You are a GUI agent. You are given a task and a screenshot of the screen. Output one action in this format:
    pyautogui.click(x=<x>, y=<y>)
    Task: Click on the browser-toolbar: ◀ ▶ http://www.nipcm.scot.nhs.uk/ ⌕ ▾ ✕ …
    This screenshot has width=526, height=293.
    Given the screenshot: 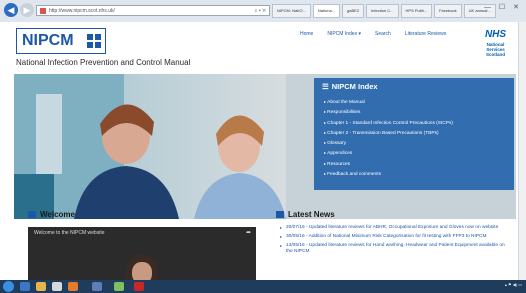 What is the action you would take?
    pyautogui.click(x=263, y=11)
    